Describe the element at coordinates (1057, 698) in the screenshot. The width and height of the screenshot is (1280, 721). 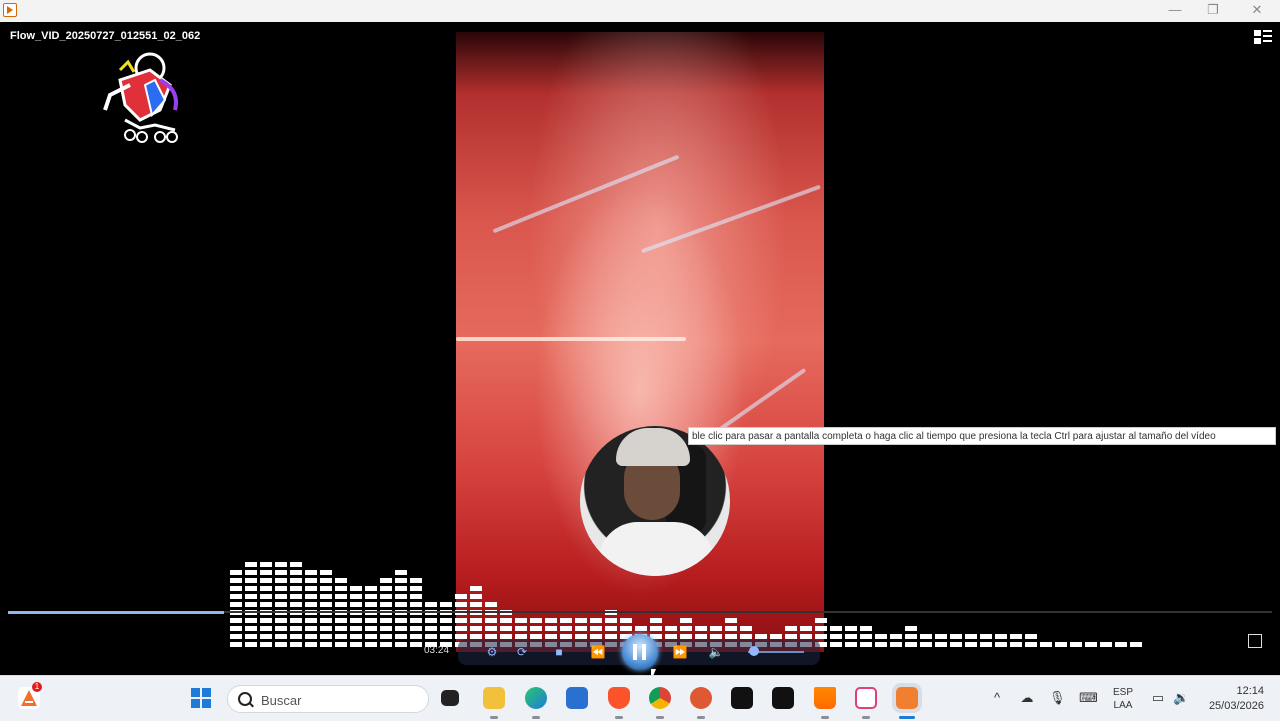
I see `microphone-icon: 🎙` at that location.